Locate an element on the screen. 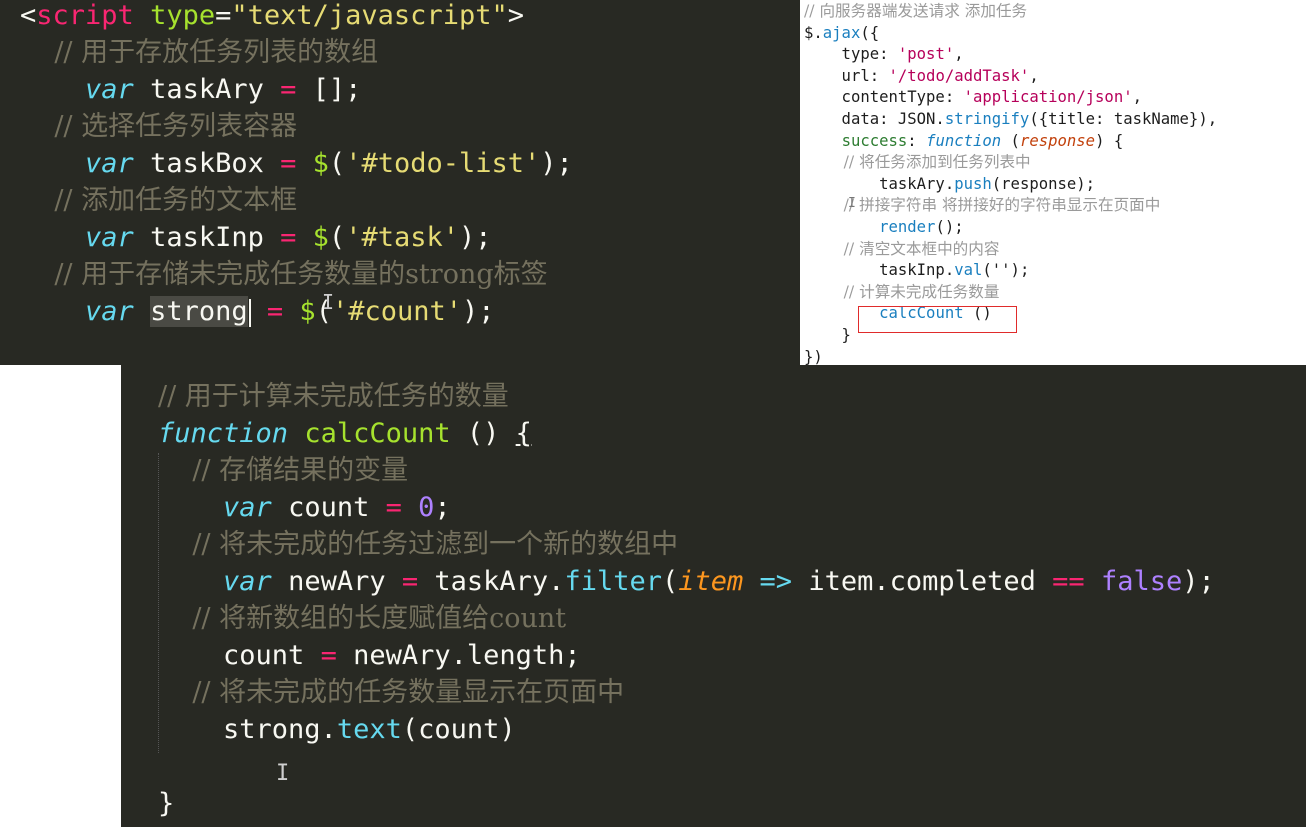  code-line: // 计算未完成任务数量 is located at coordinates (1010, 293).